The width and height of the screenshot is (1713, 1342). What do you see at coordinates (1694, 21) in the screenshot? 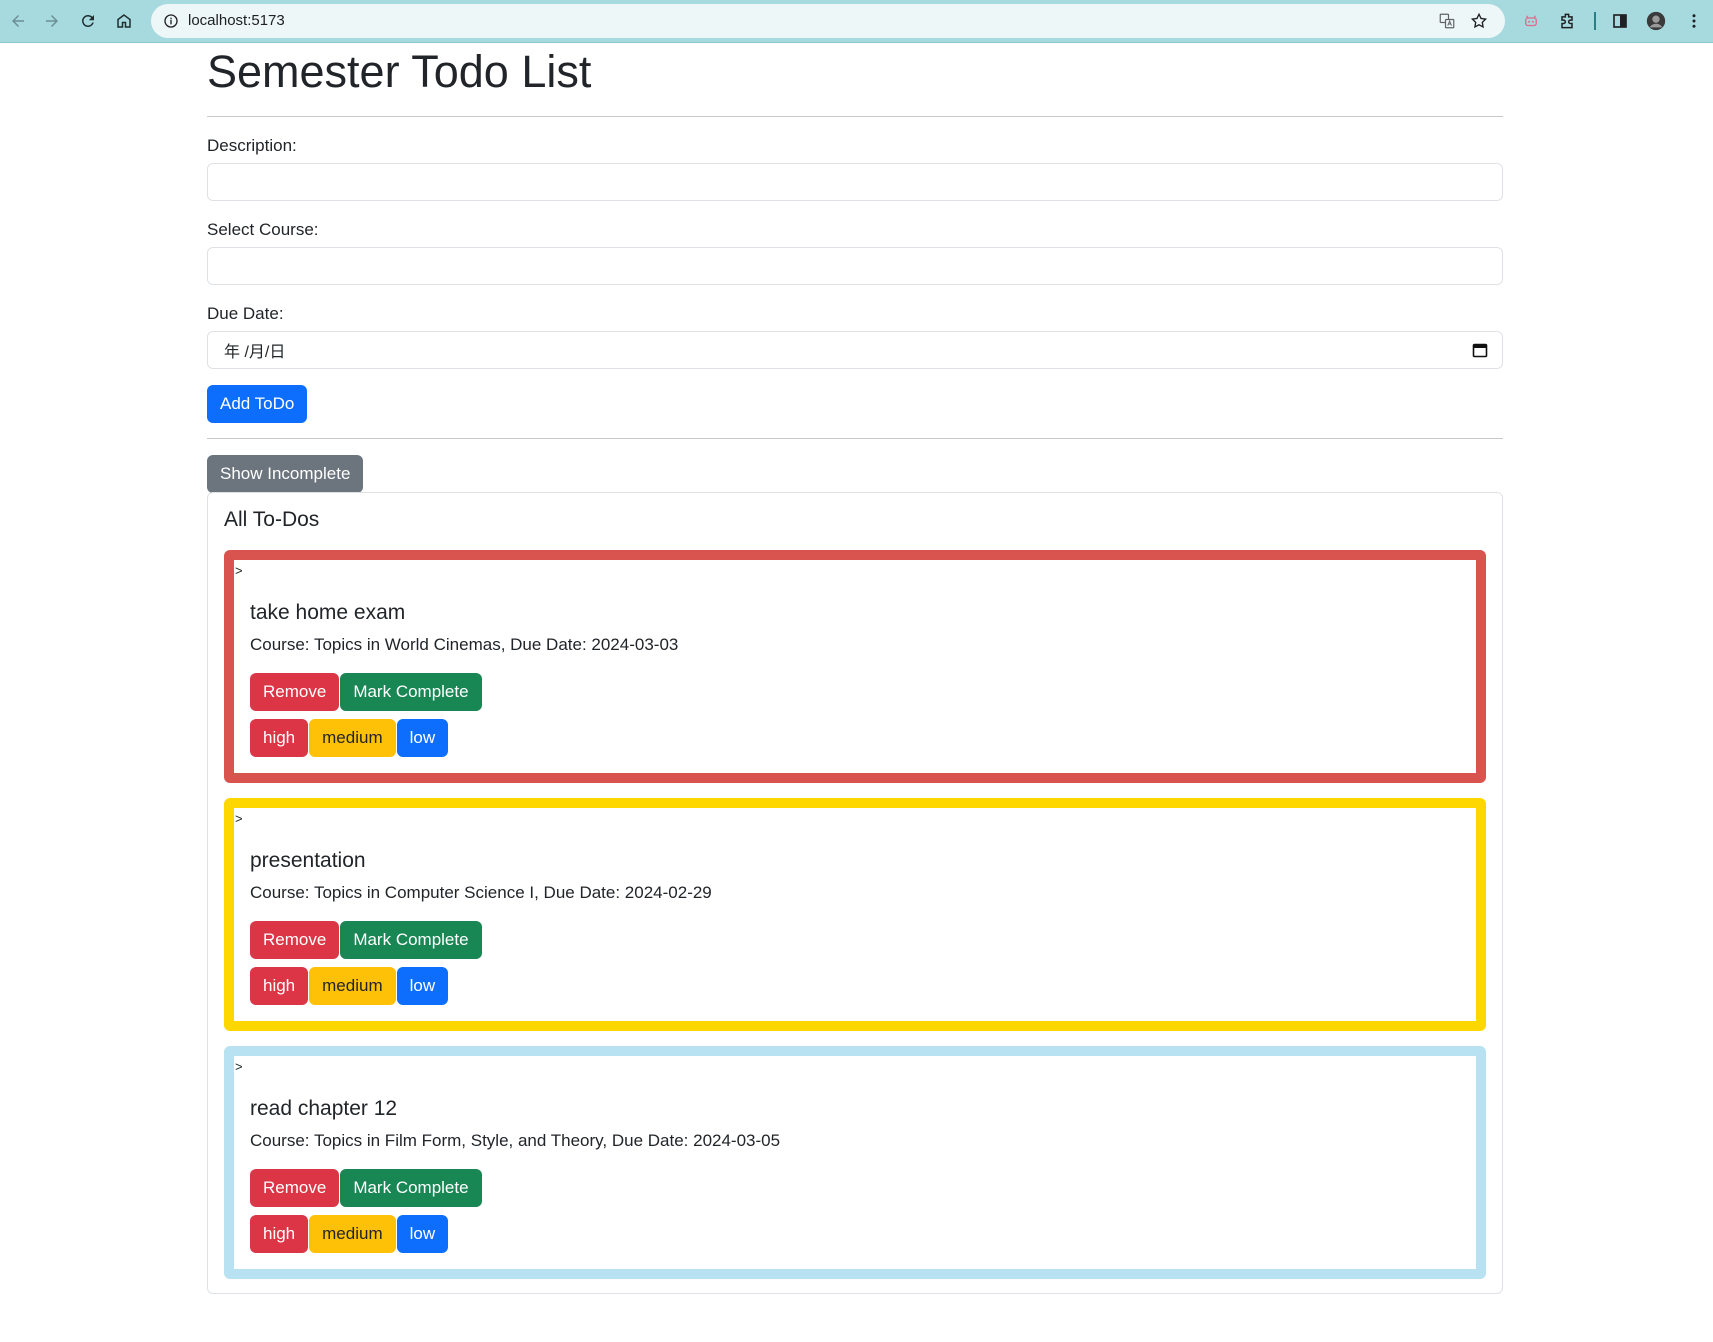
I see `browser-menu-icon` at bounding box center [1694, 21].